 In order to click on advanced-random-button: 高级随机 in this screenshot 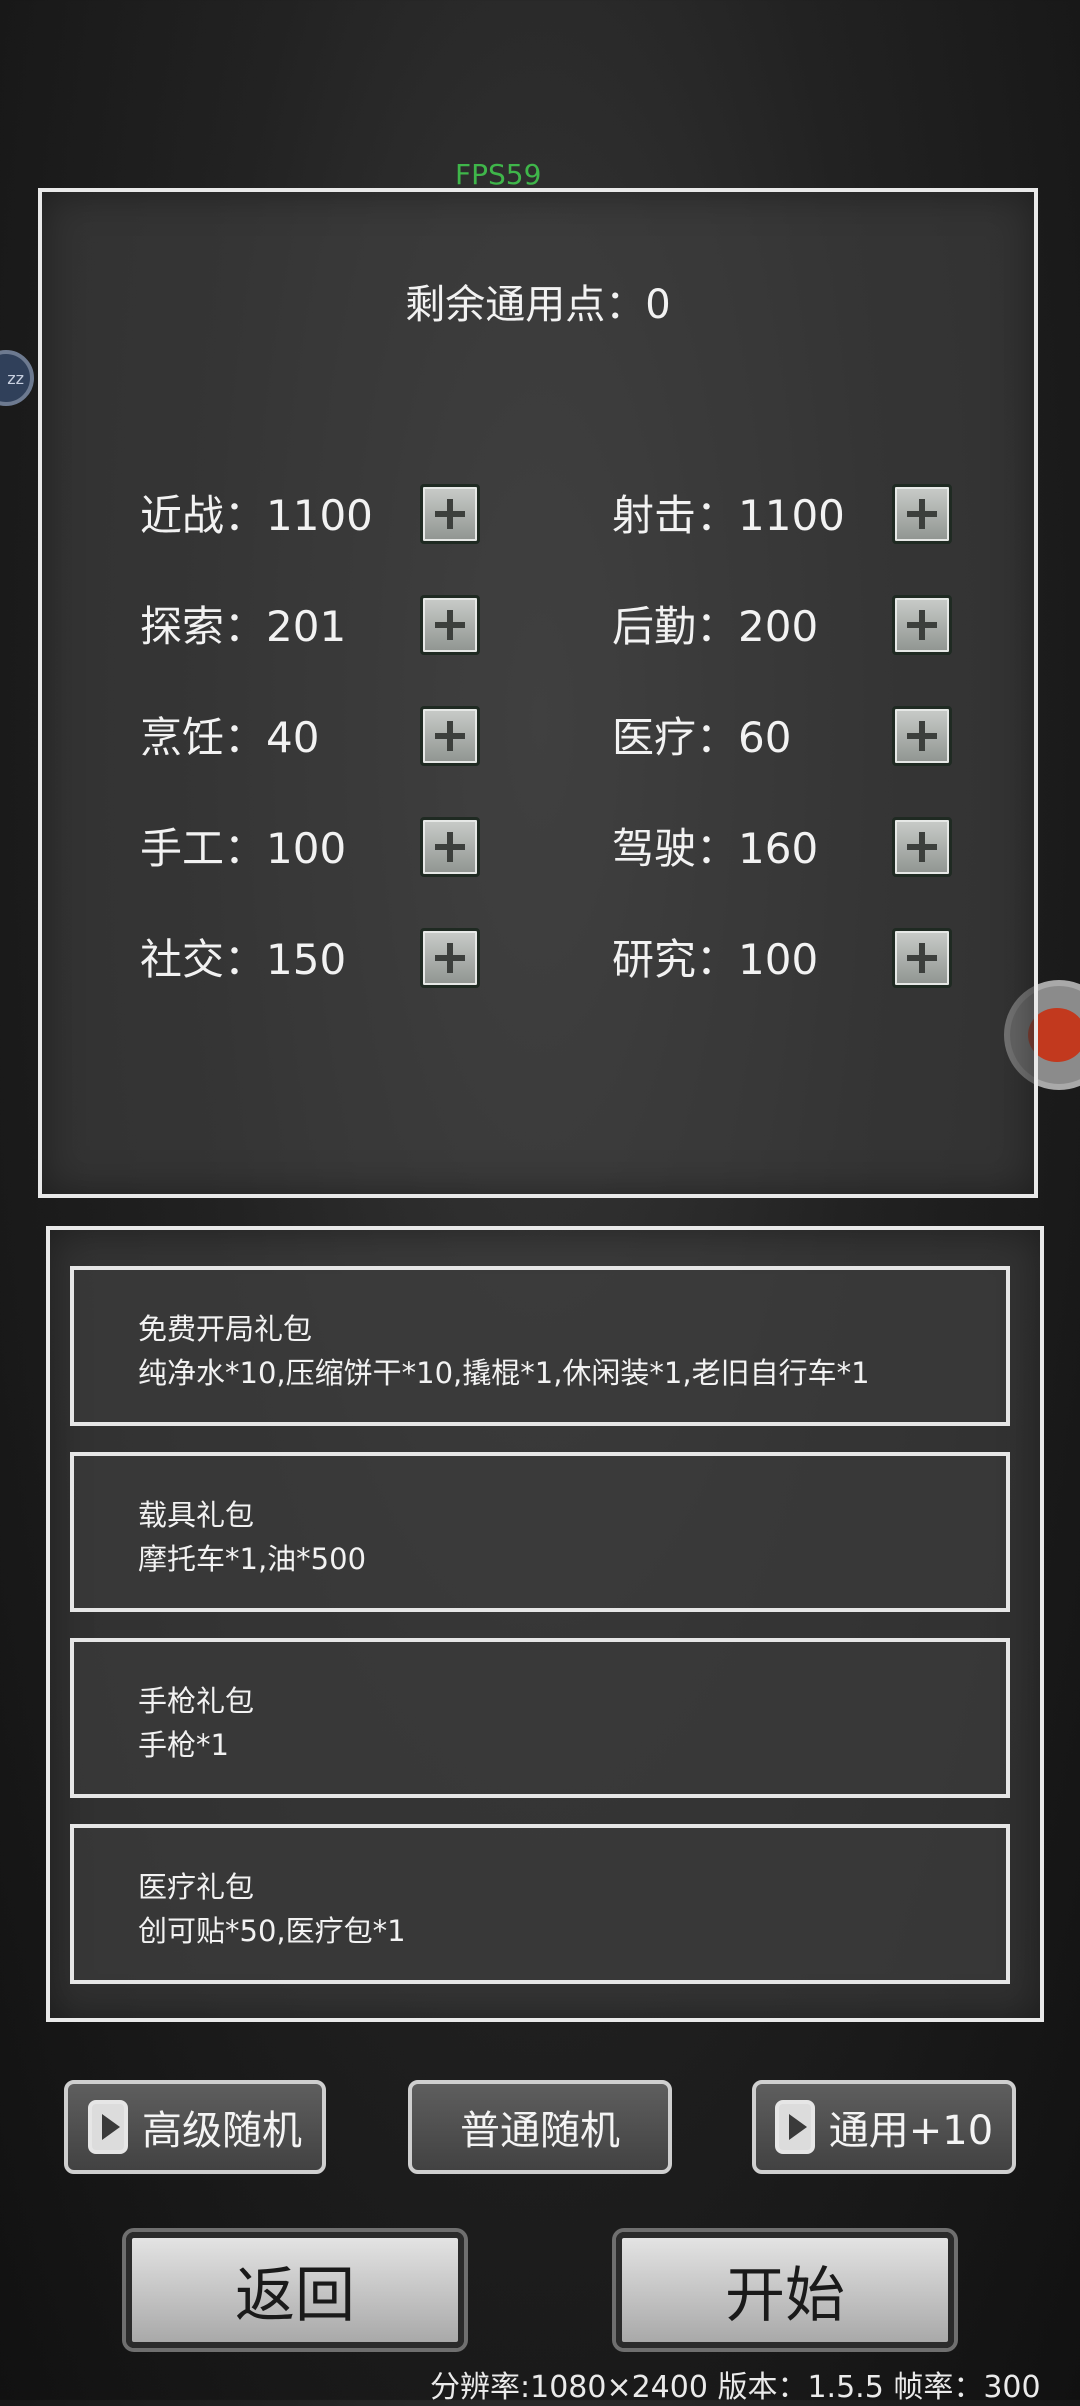, I will do `click(195, 2127)`.